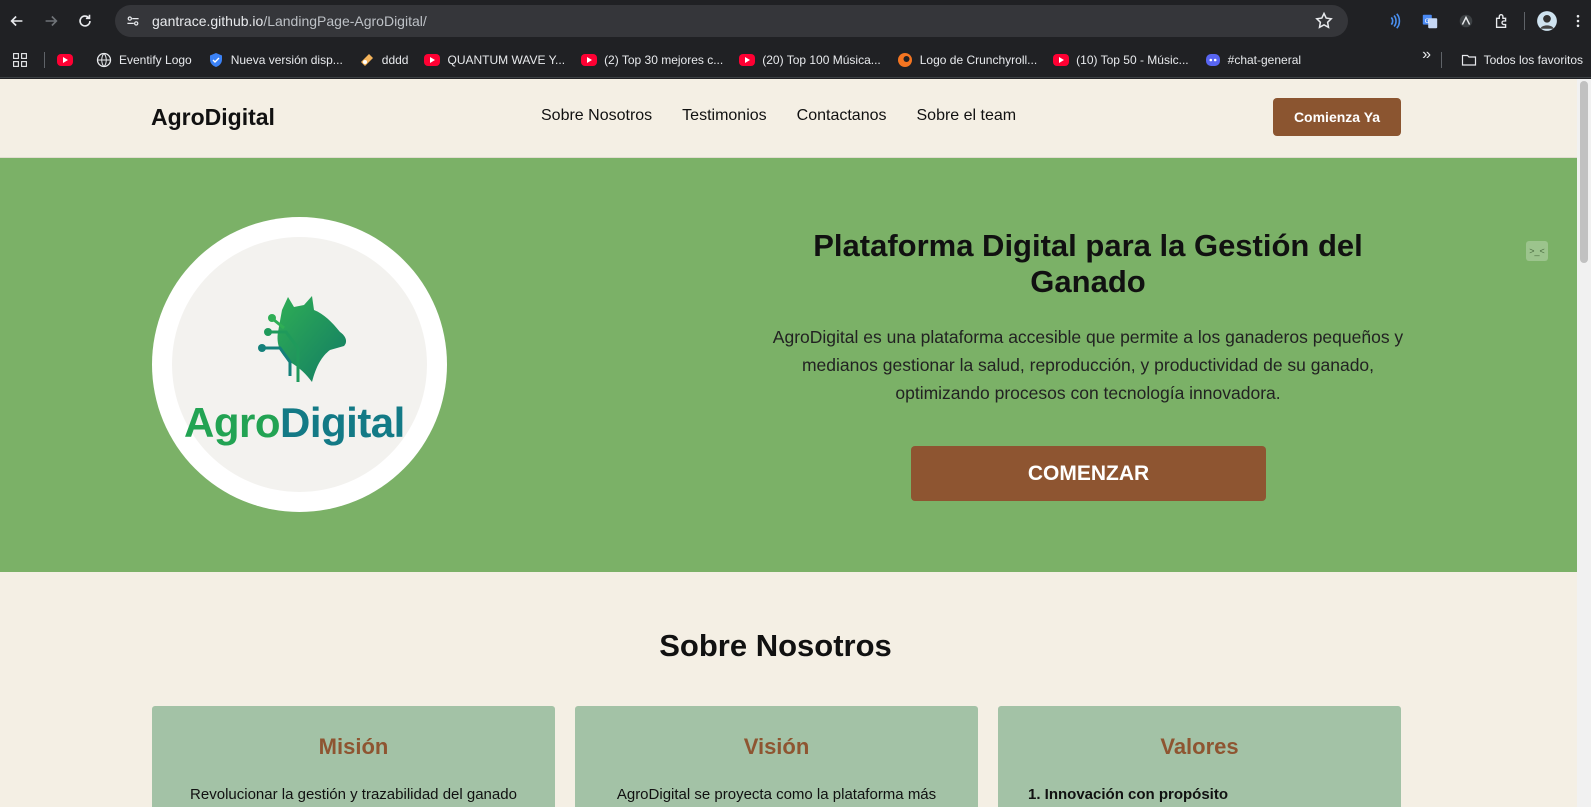 The height and width of the screenshot is (807, 1591). Describe the element at coordinates (1468, 60) in the screenshot. I see `folder-icon` at that location.